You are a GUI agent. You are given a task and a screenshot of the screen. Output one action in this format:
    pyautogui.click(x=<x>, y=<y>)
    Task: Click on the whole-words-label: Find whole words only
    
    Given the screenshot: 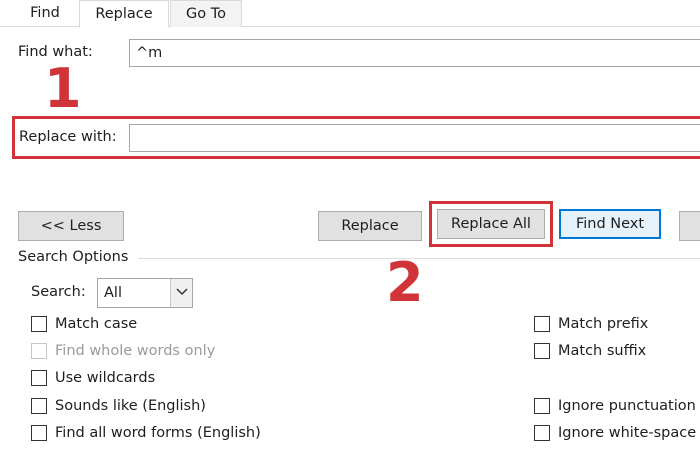 What is the action you would take?
    pyautogui.click(x=135, y=351)
    